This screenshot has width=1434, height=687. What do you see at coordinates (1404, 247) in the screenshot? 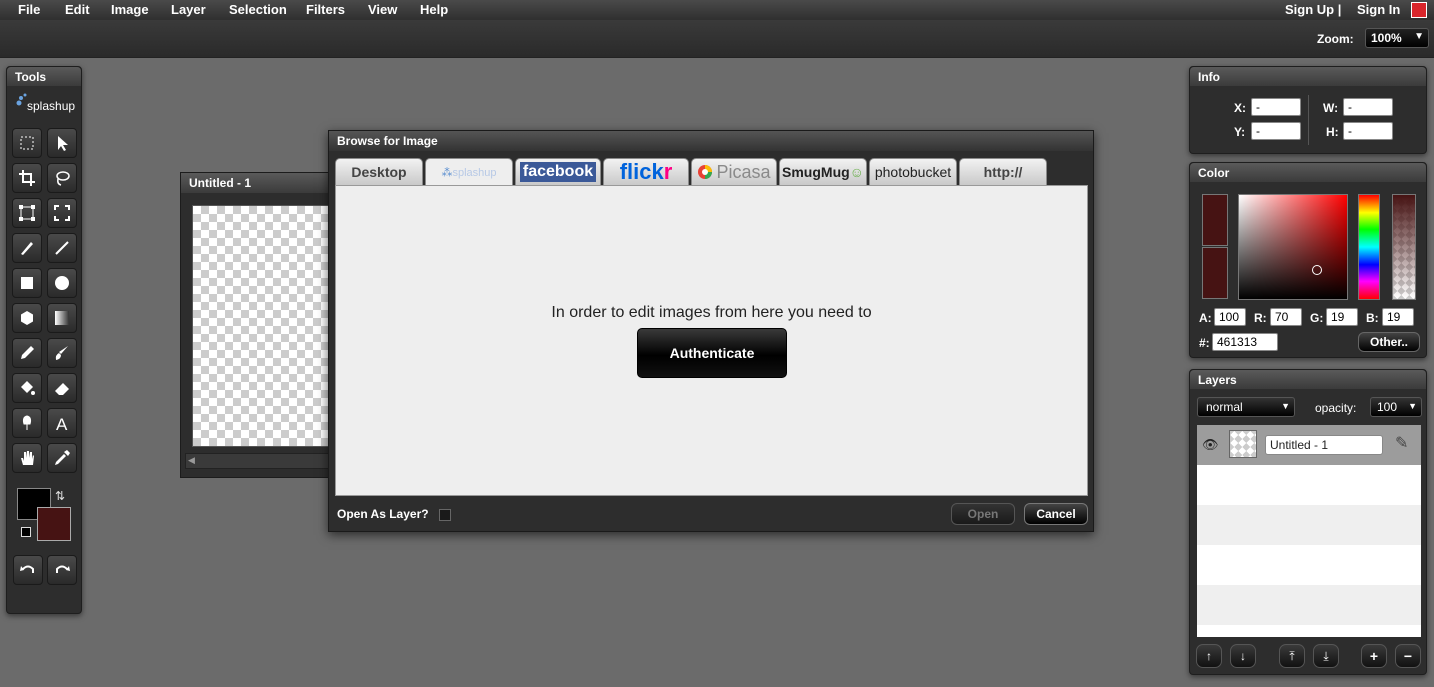
I see `alpha-slider` at bounding box center [1404, 247].